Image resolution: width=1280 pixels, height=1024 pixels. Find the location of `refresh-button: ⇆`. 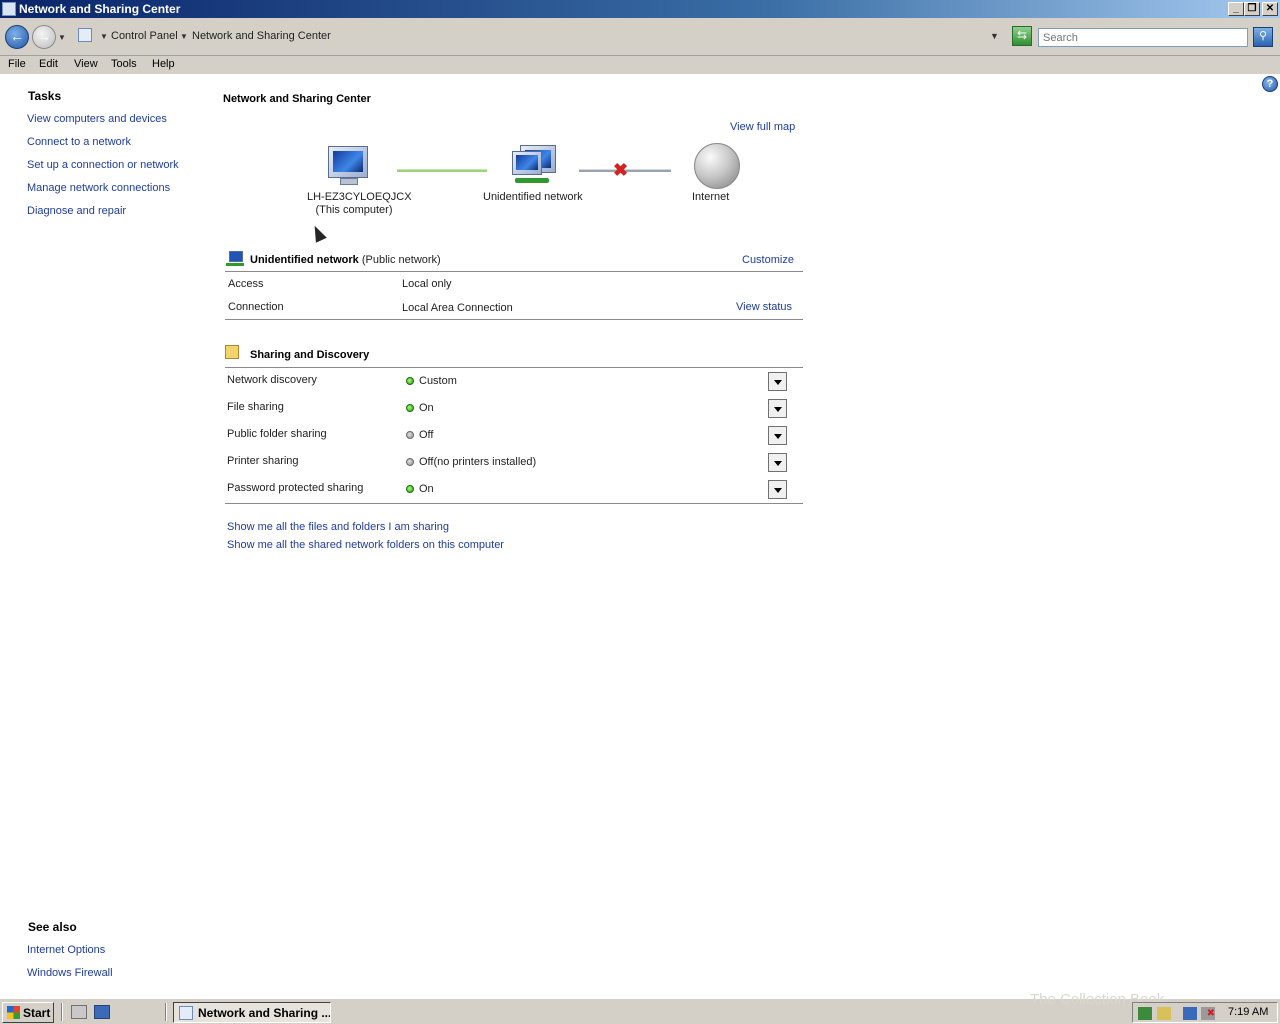

refresh-button: ⇆ is located at coordinates (1022, 36).